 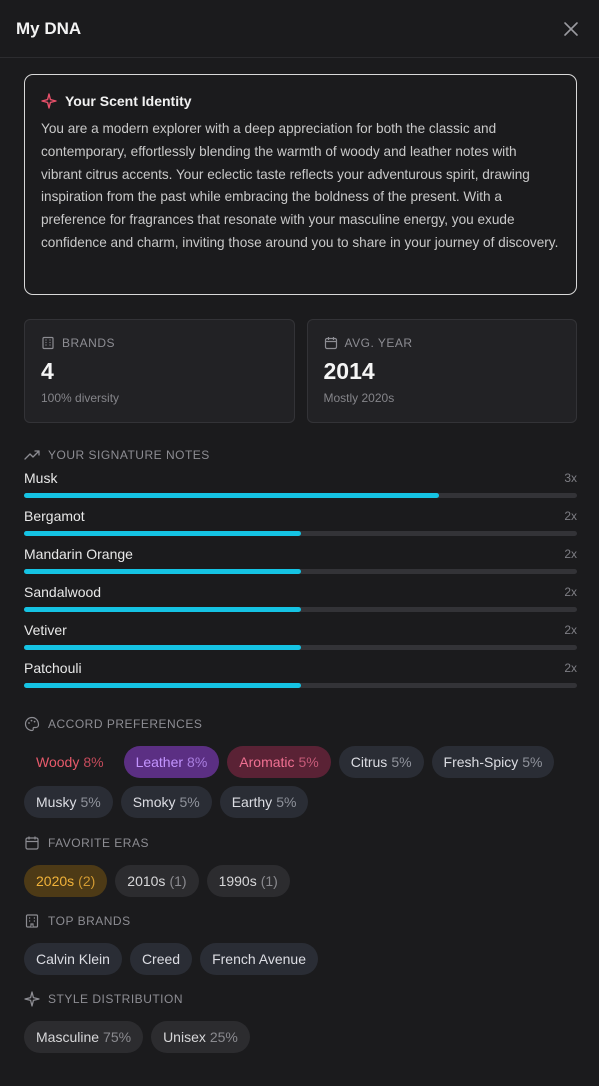 I want to click on accord-preferences-heading: Accord Preferences, so click(x=300, y=724).